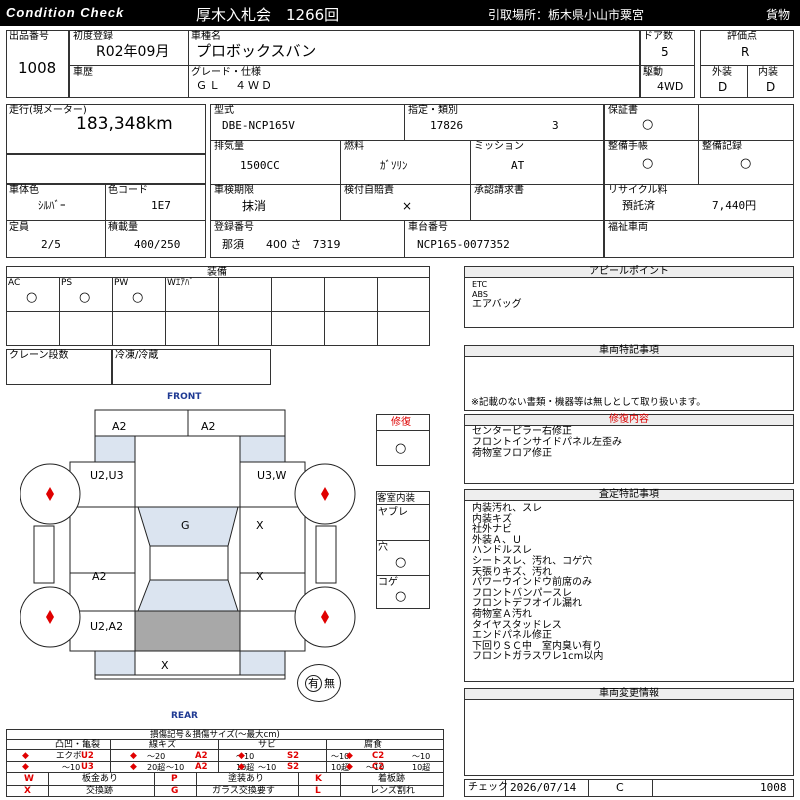 The height and width of the screenshot is (800, 800). I want to click on inspector-line-11: 荷物室Ａ汚れ, so click(502, 614).